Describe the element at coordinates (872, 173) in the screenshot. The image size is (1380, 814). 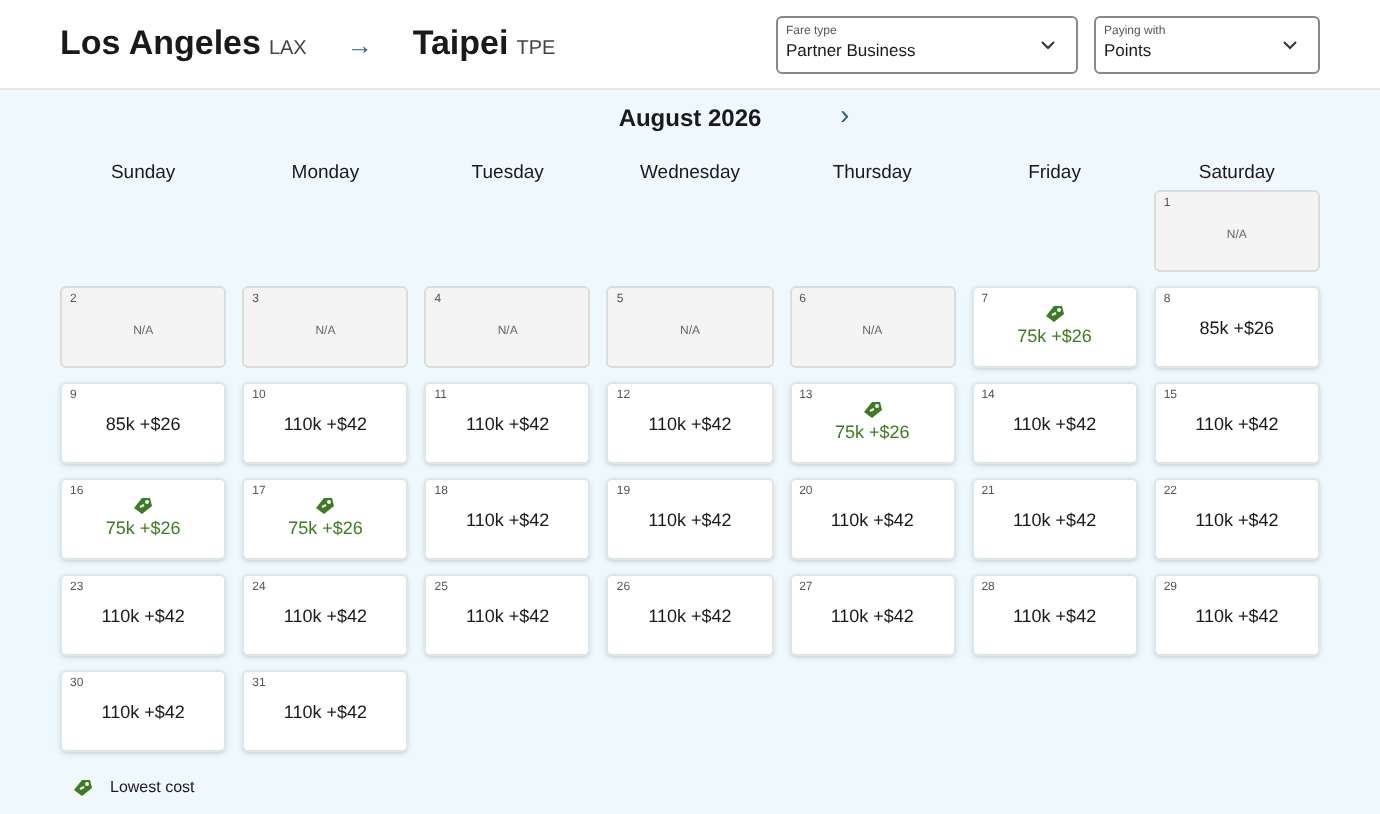
I see `weekday-label: Thursday` at that location.